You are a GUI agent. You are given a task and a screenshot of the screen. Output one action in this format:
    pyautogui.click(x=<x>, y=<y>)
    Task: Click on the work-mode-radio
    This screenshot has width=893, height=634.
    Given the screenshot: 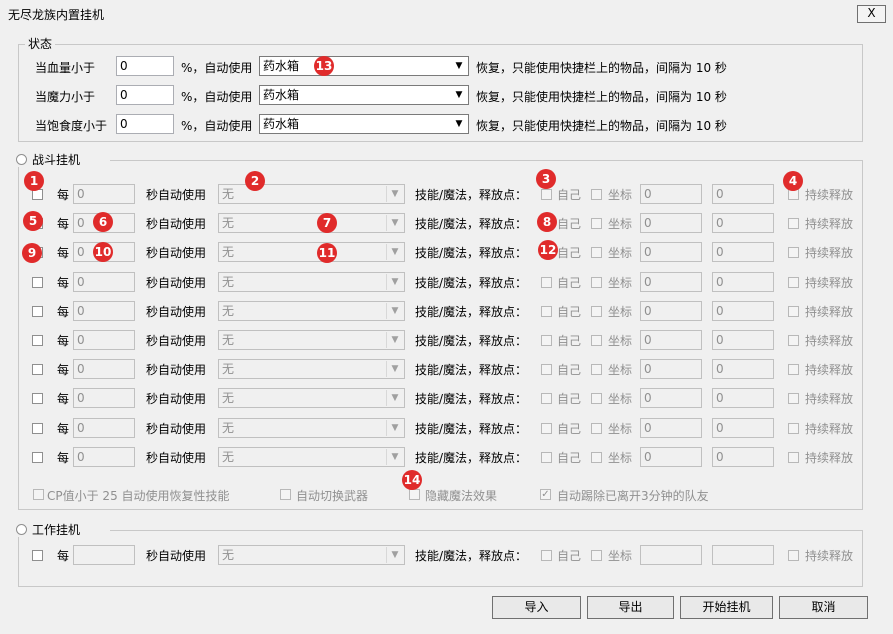 What is the action you would take?
    pyautogui.click(x=21, y=529)
    